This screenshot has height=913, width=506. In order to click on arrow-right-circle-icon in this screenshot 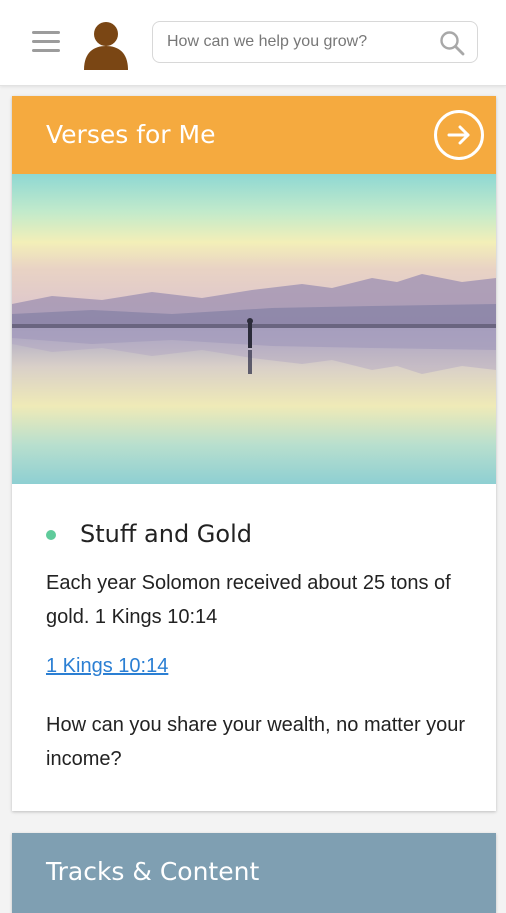, I will do `click(459, 135)`.